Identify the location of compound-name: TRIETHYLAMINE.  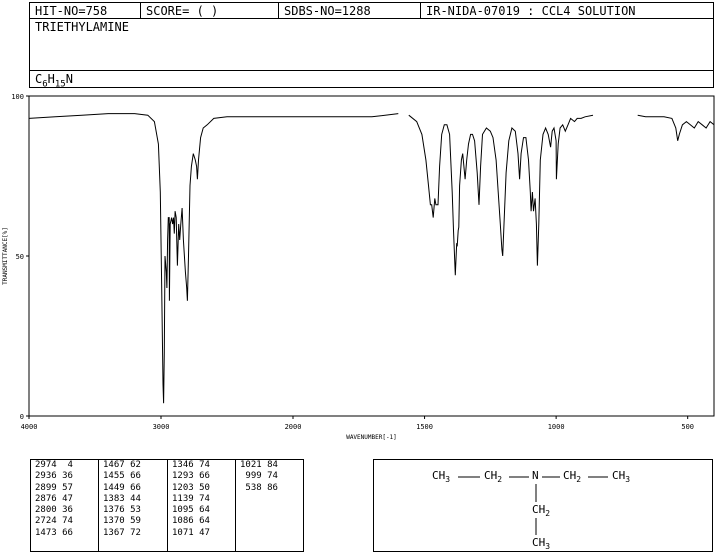
(82, 27).